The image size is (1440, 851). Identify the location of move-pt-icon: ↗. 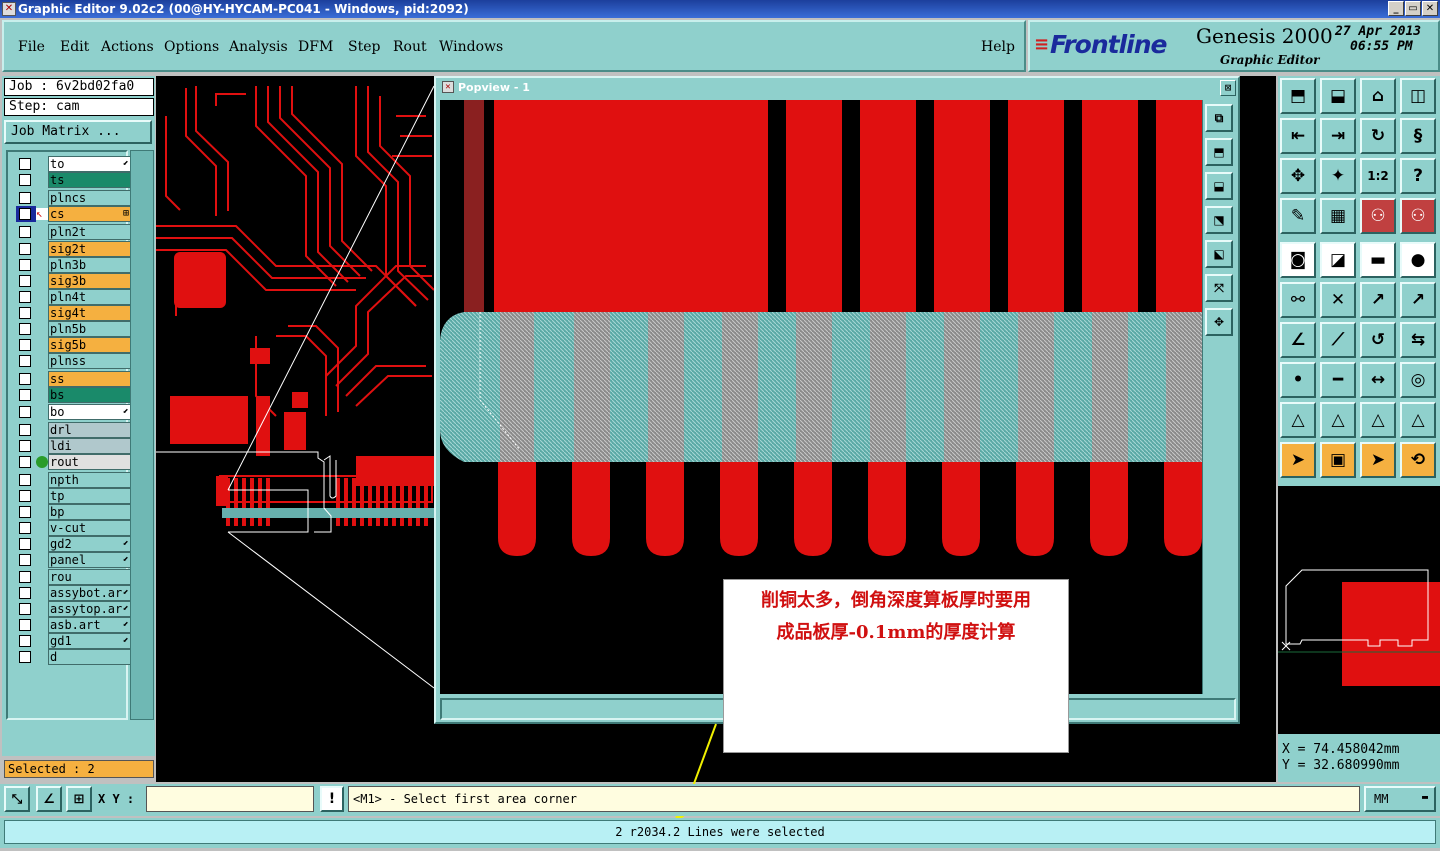
(1378, 300).